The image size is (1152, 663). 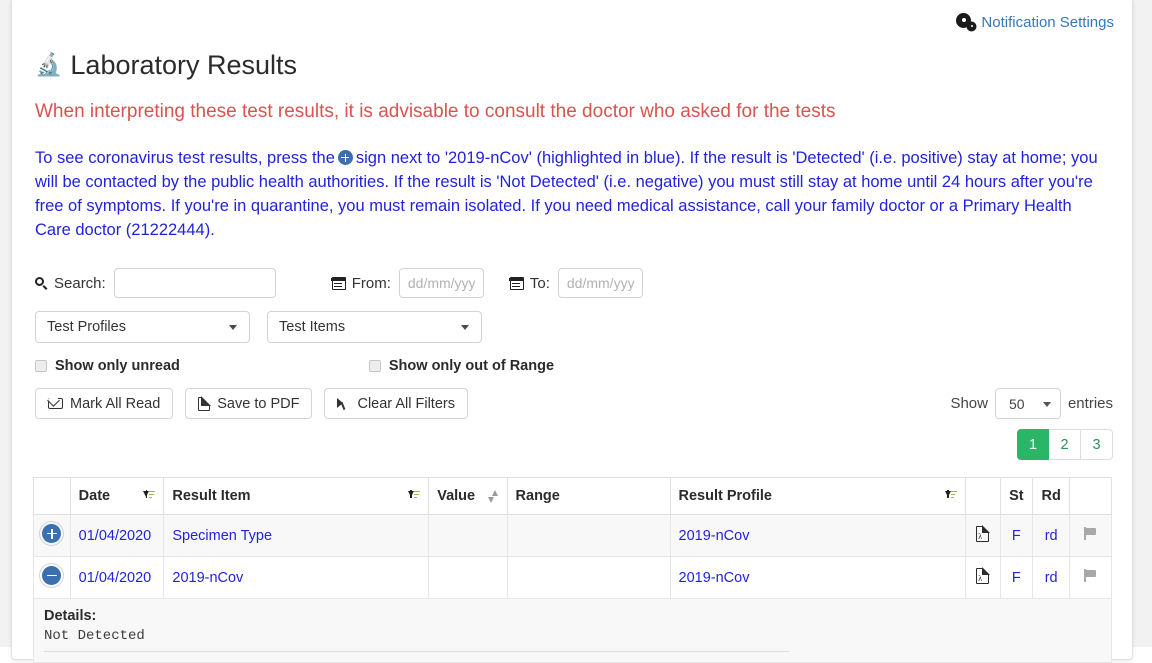 I want to click on col-expand, so click(x=52, y=496).